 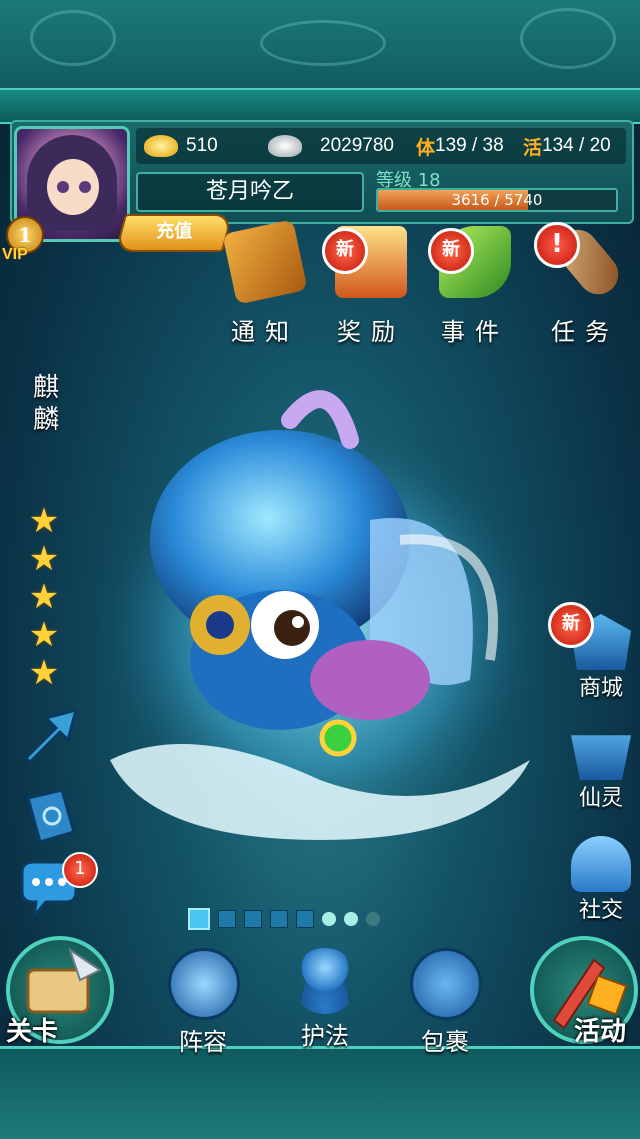 I want to click on stamina-icon: 体, so click(x=426, y=148).